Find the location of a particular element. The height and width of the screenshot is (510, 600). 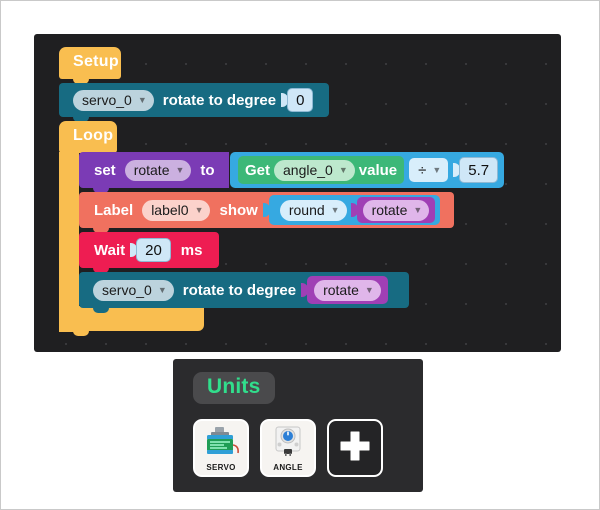

servo-device-value-loop: servo_0 is located at coordinates (127, 290).